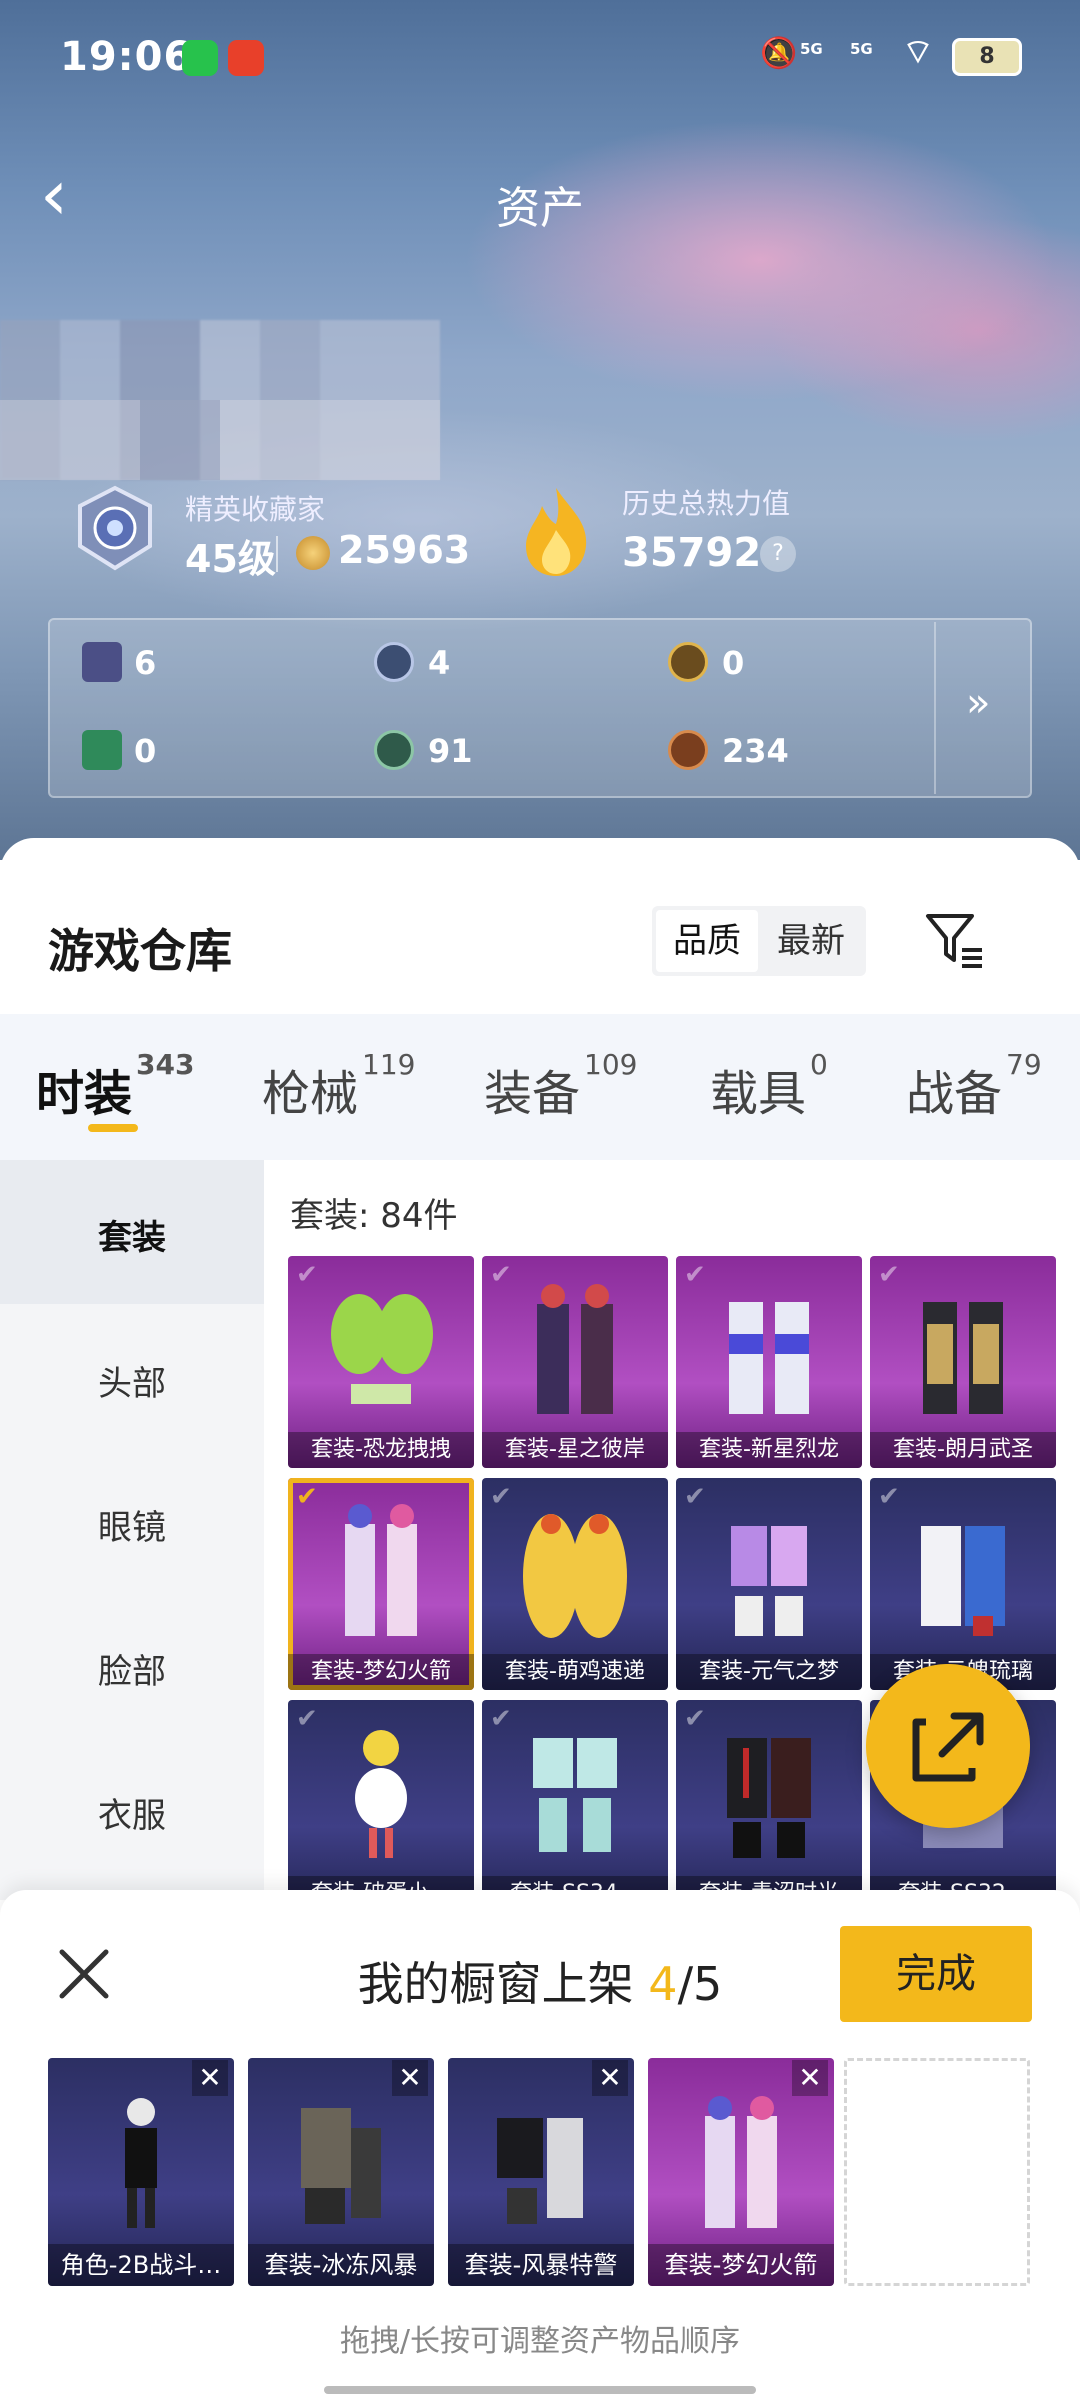  What do you see at coordinates (692, 553) in the screenshot?
I see `heat-value: 35792` at bounding box center [692, 553].